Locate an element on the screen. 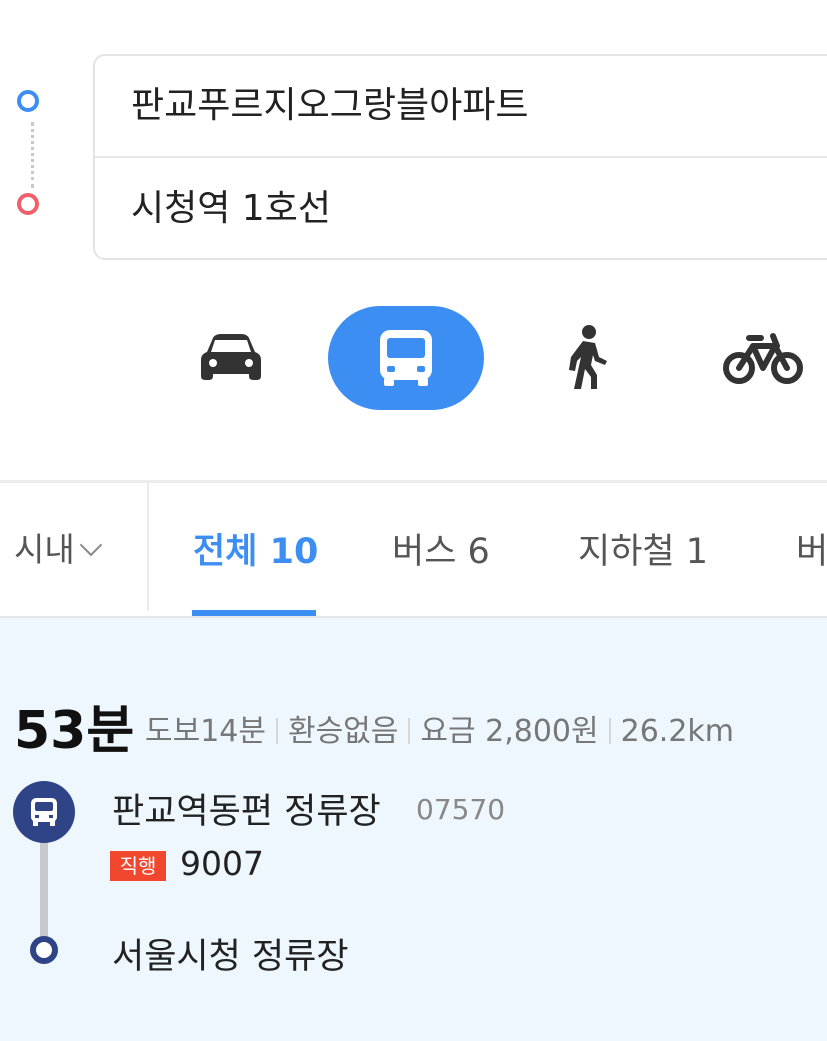  tab-subway: 지하철 1 is located at coordinates (643, 548).